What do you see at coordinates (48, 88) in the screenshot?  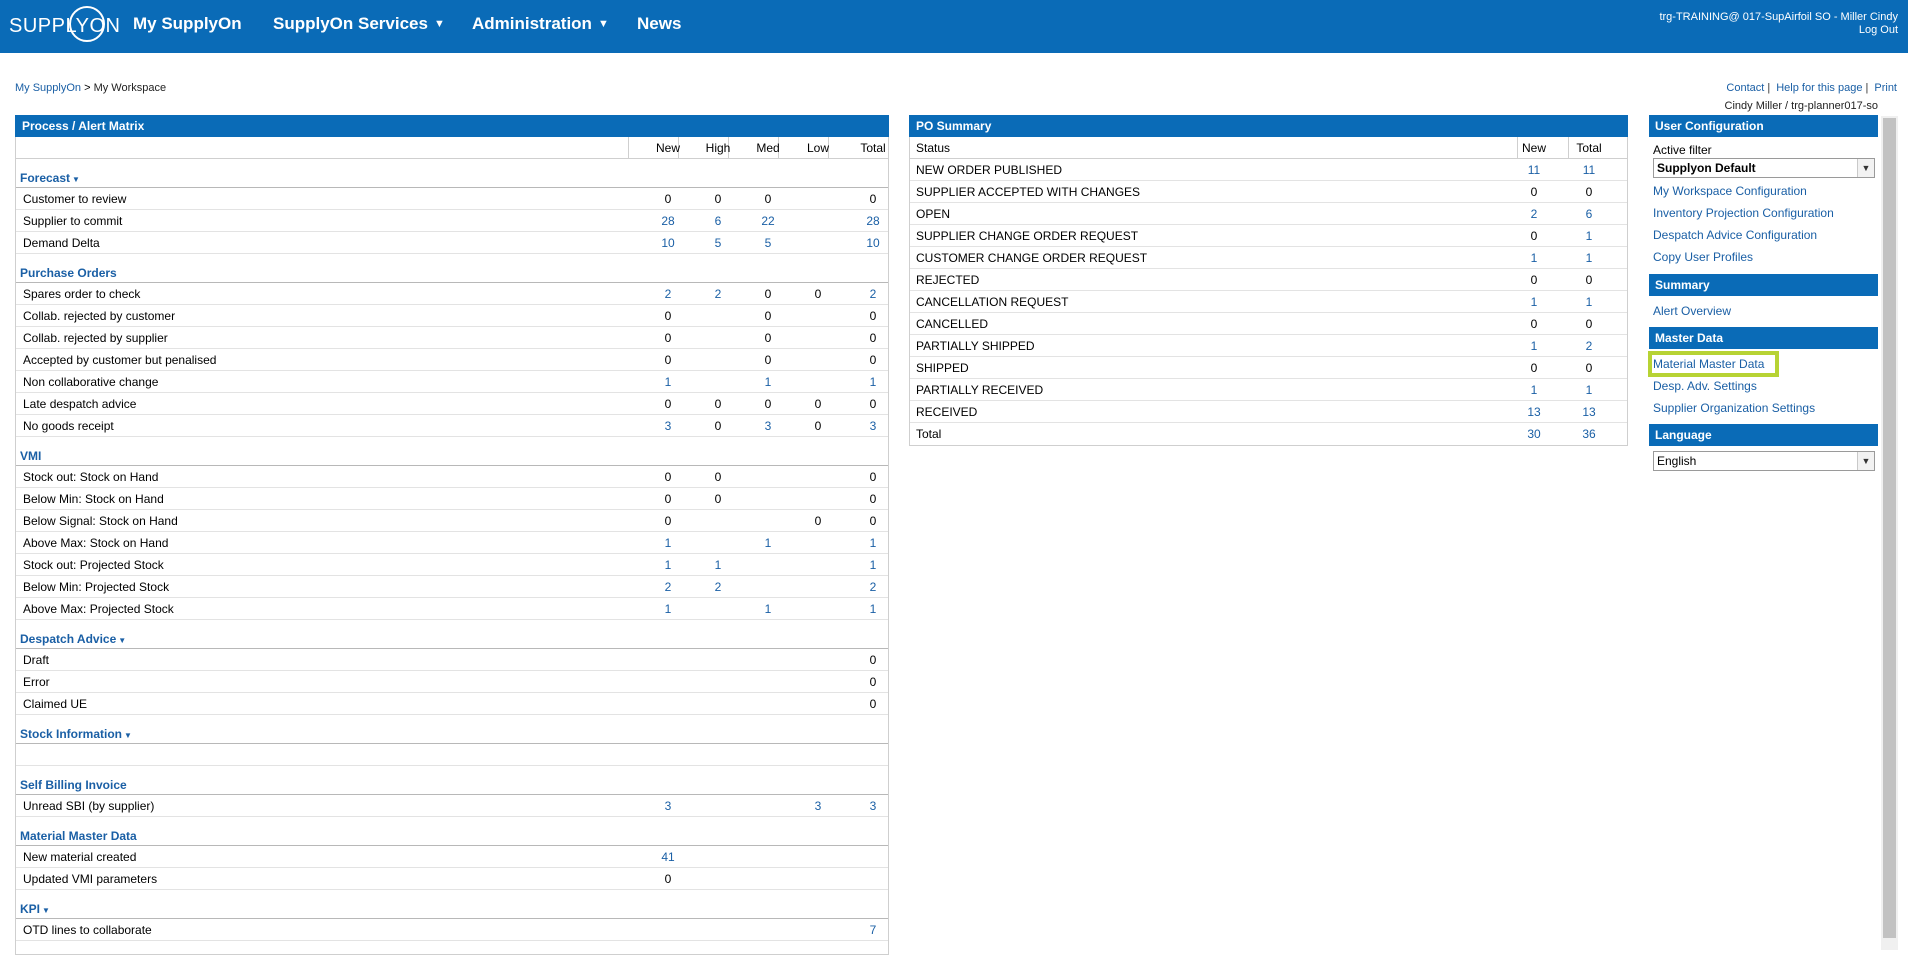 I see `breadcrumb-my-supplyon: My SupplyOn` at bounding box center [48, 88].